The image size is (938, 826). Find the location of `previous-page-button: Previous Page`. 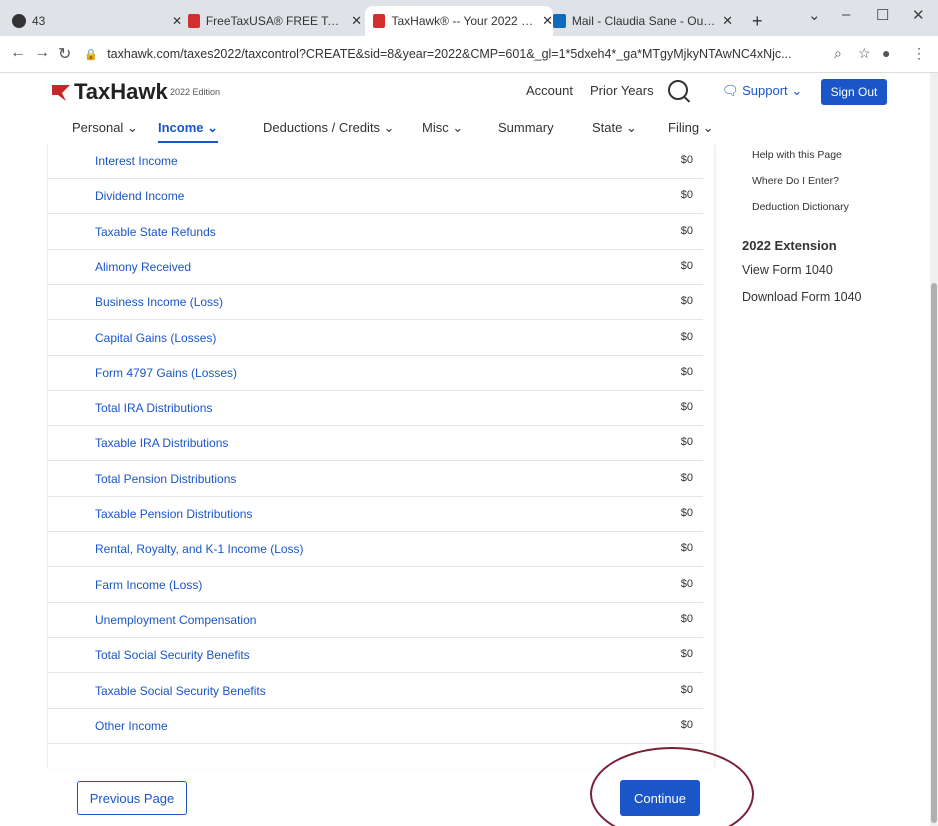

previous-page-button: Previous Page is located at coordinates (132, 798).